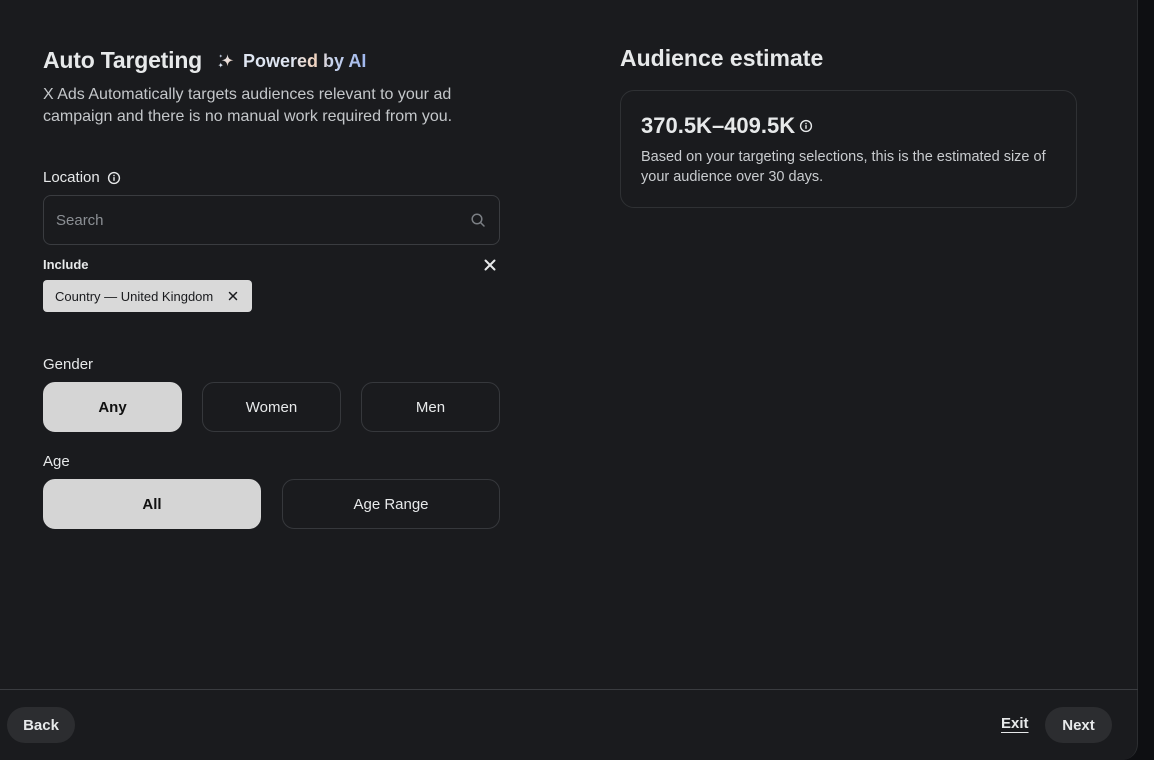  I want to click on age-option-age-range: Age Range, so click(391, 504).